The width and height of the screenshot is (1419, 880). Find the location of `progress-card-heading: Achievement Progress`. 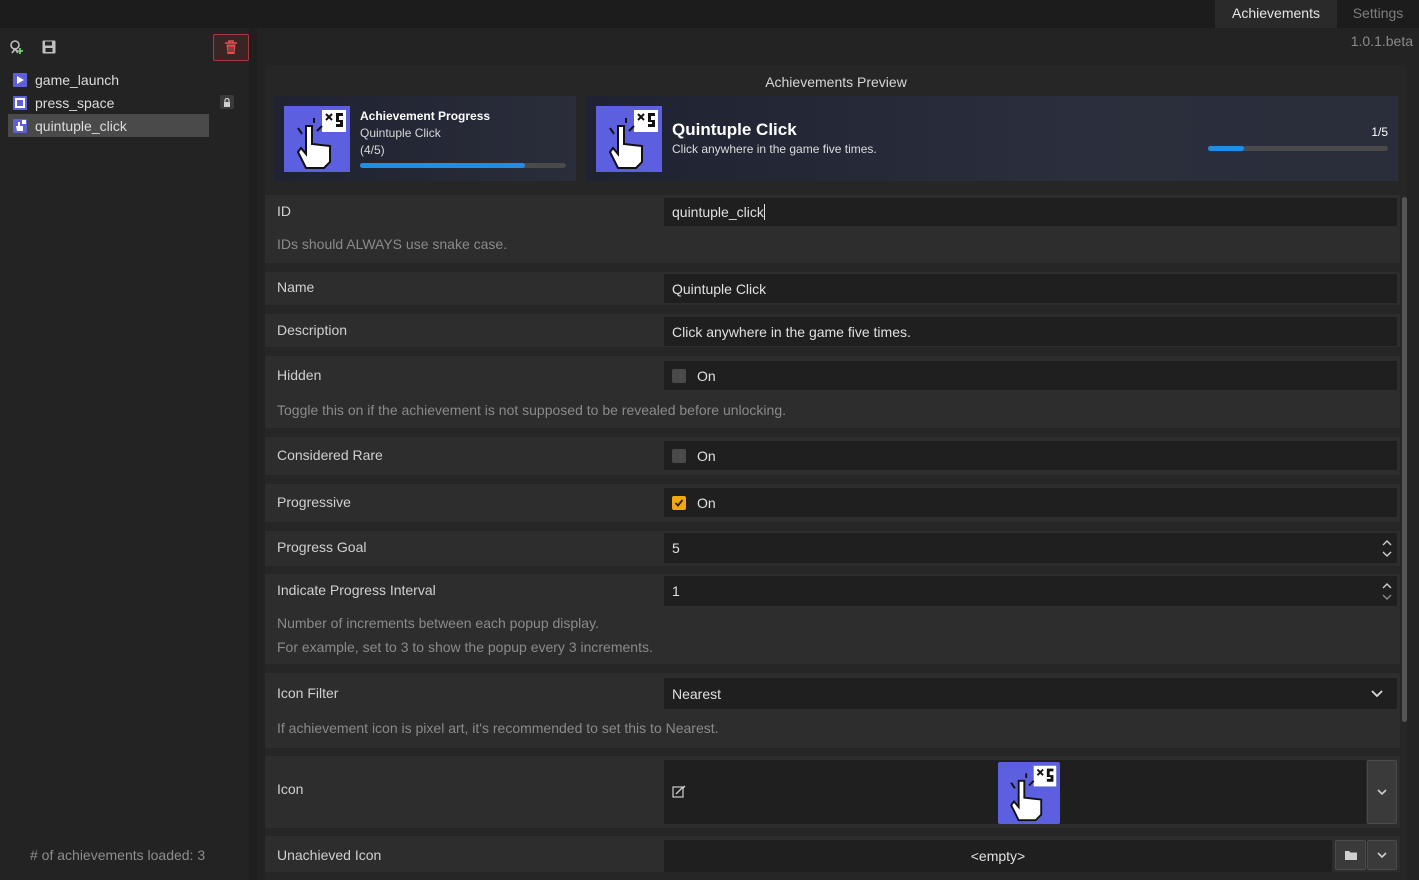

progress-card-heading: Achievement Progress is located at coordinates (425, 116).